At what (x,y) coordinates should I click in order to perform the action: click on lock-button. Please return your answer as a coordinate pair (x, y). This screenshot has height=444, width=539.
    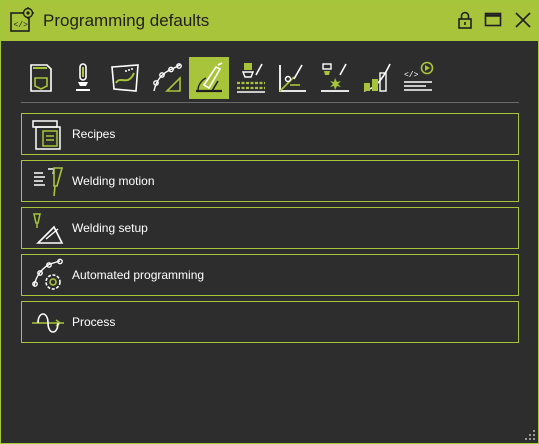
    Looking at the image, I should click on (465, 20).